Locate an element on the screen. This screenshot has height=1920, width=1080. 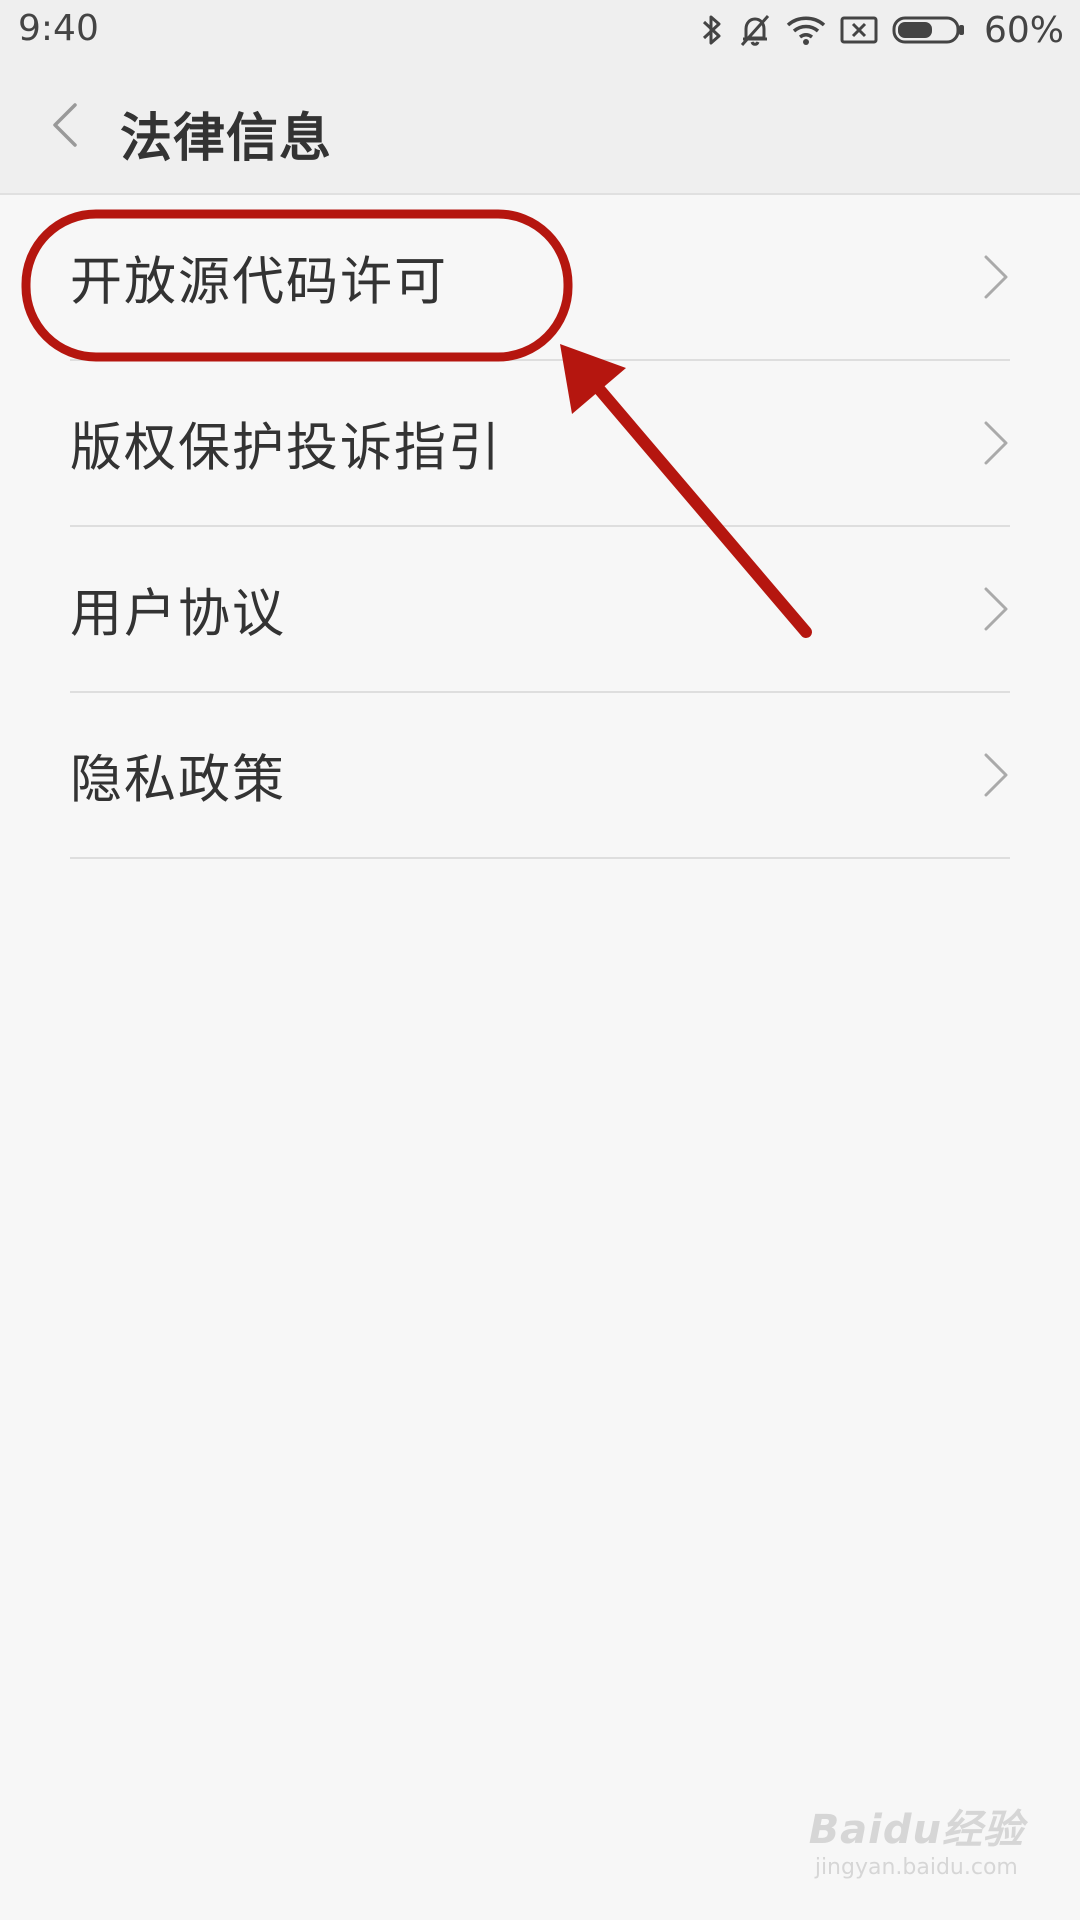
battery-percent: 60% is located at coordinates (1023, 30).